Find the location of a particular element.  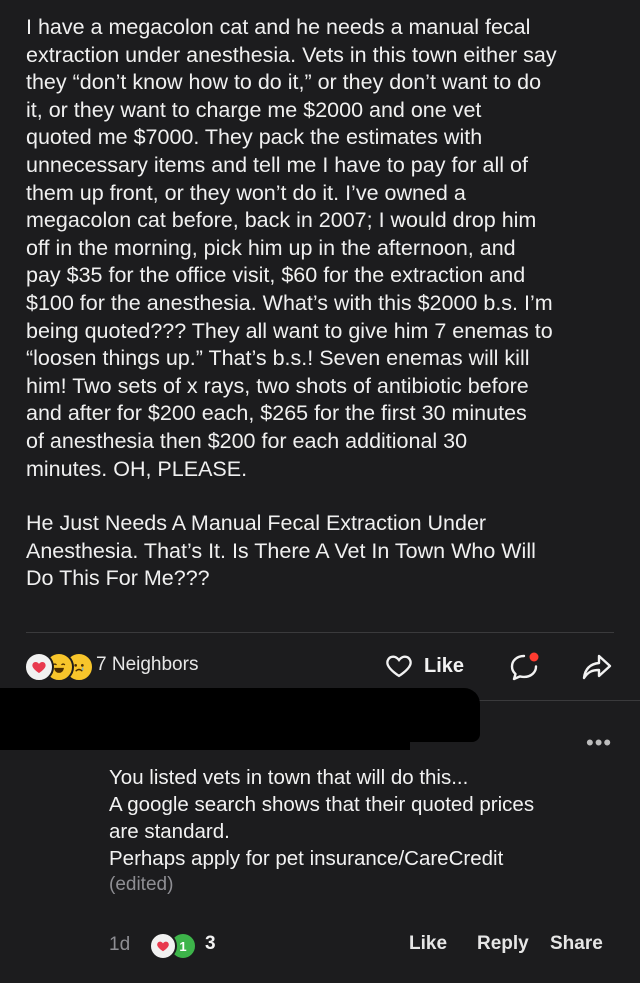

comment-like-button: Like is located at coordinates (428, 944).